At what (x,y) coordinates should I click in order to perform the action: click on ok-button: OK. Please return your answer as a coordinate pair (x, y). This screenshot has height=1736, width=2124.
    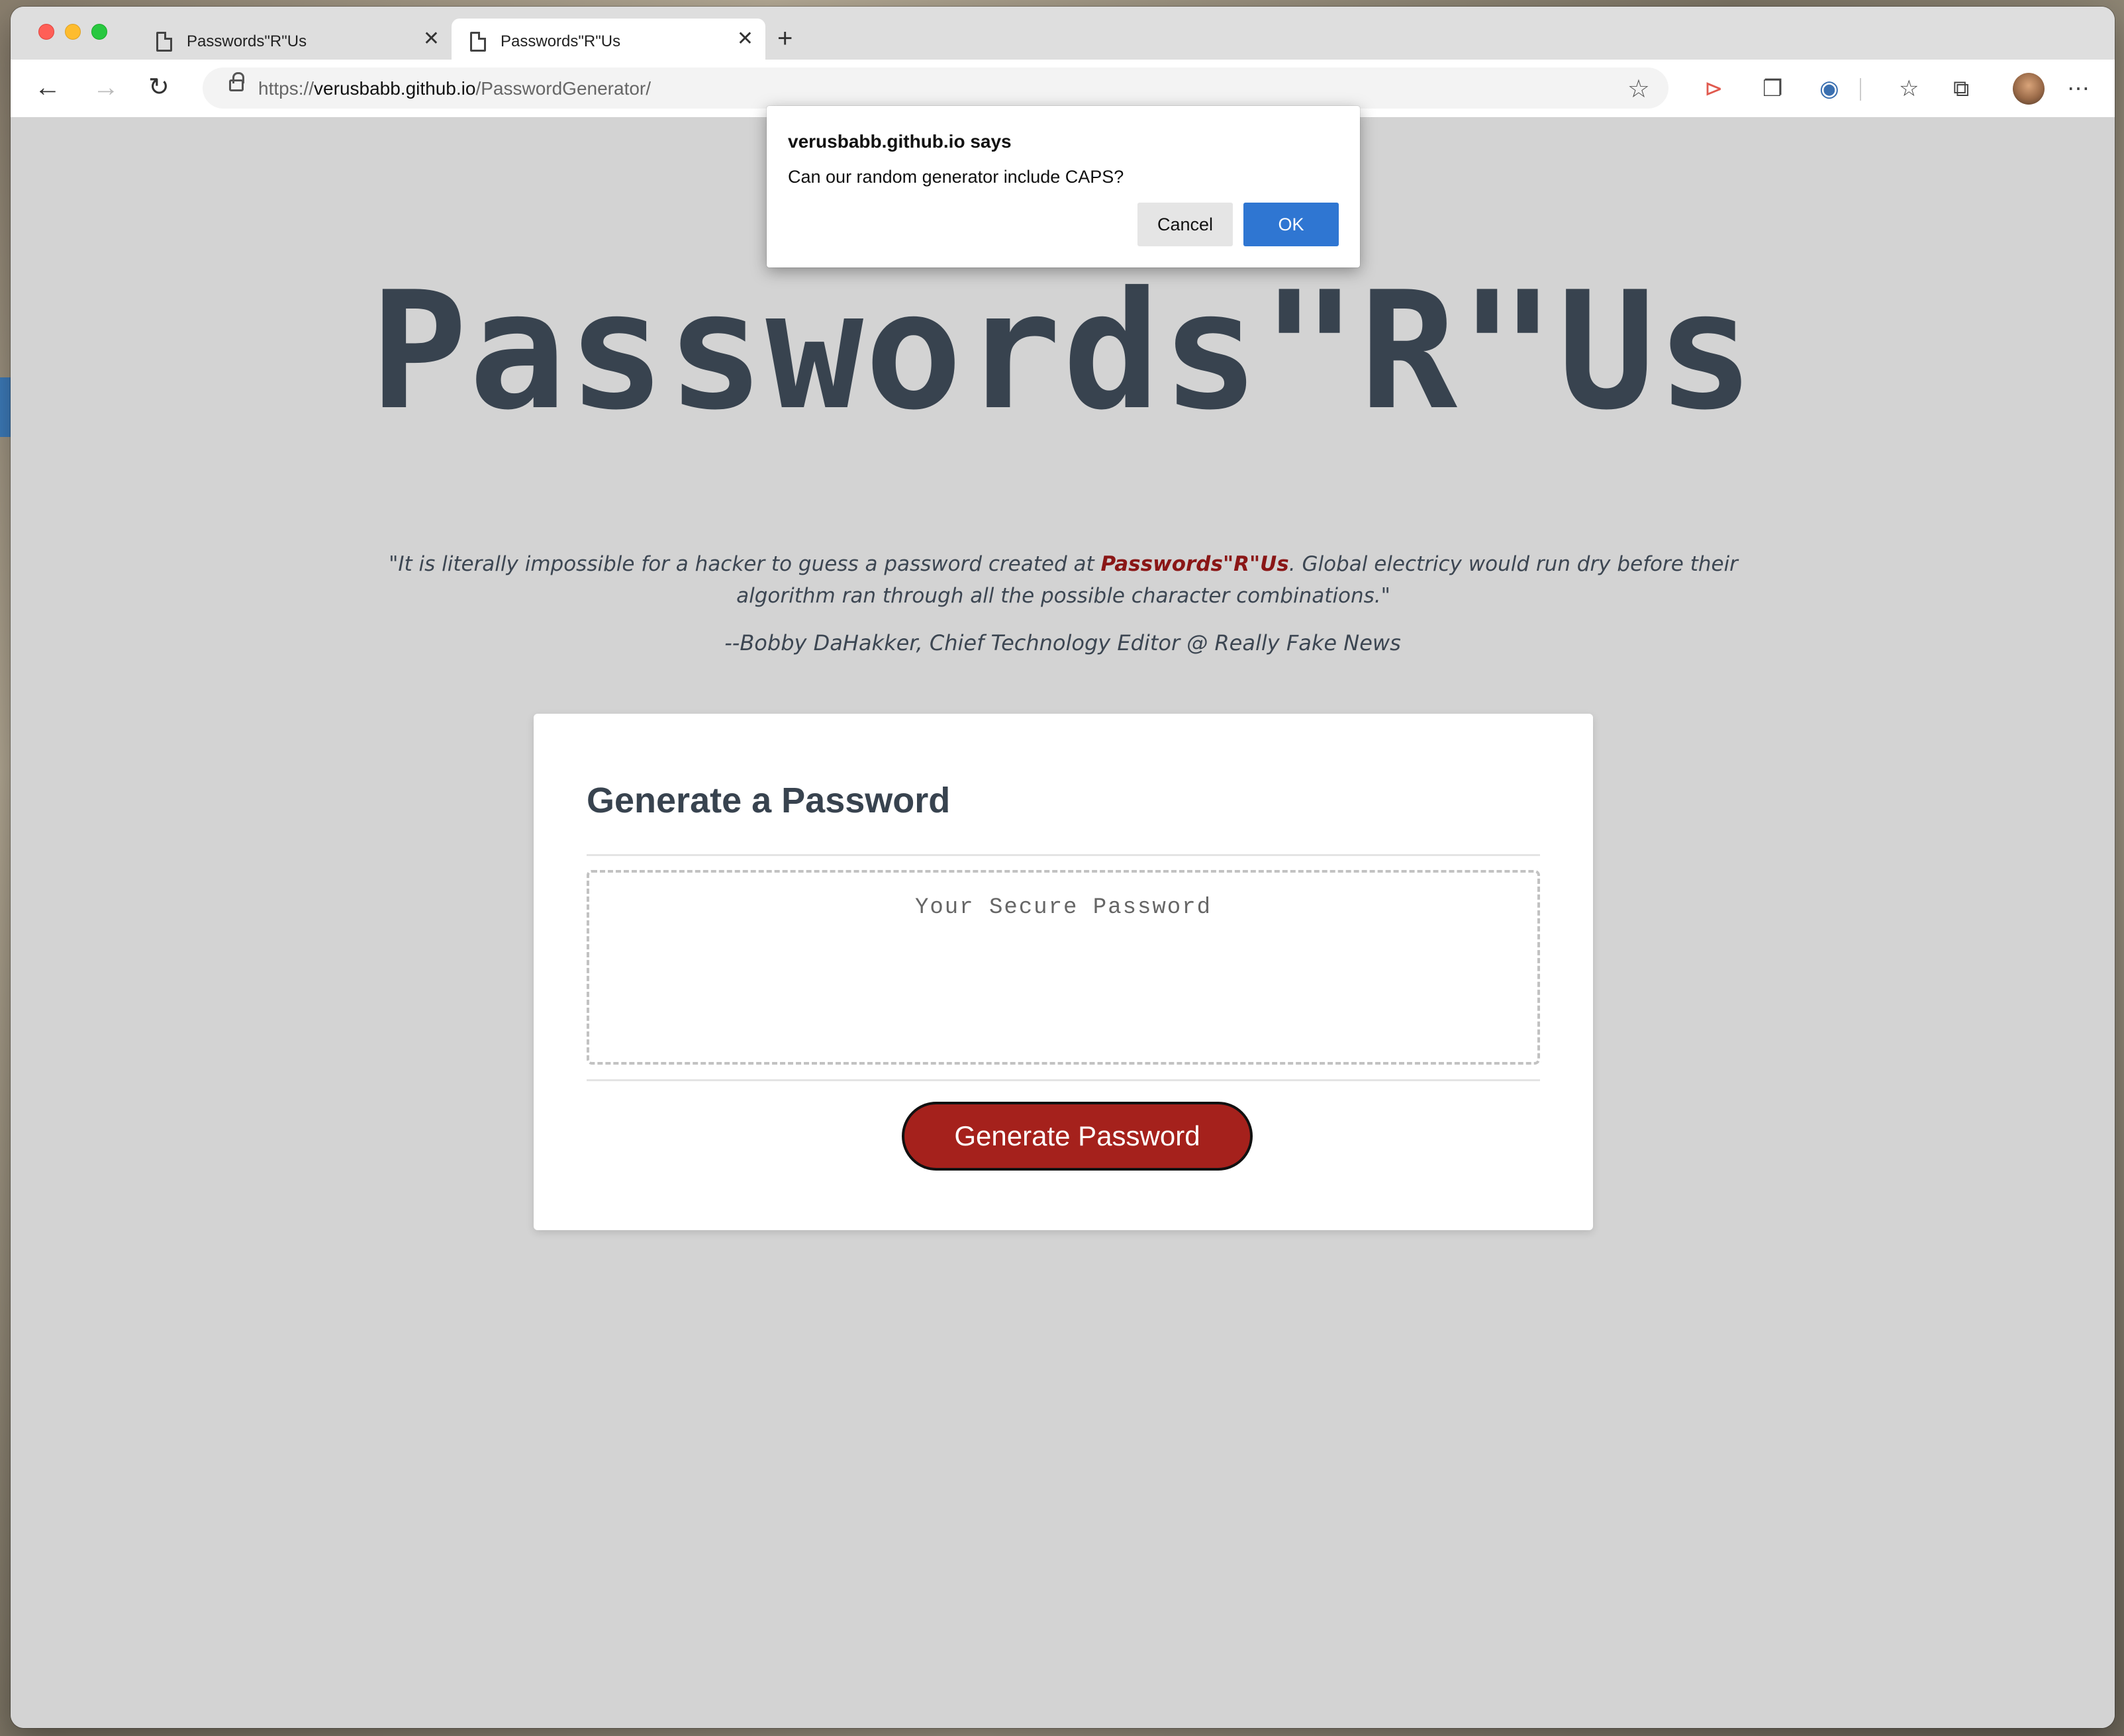
    Looking at the image, I should click on (1291, 224).